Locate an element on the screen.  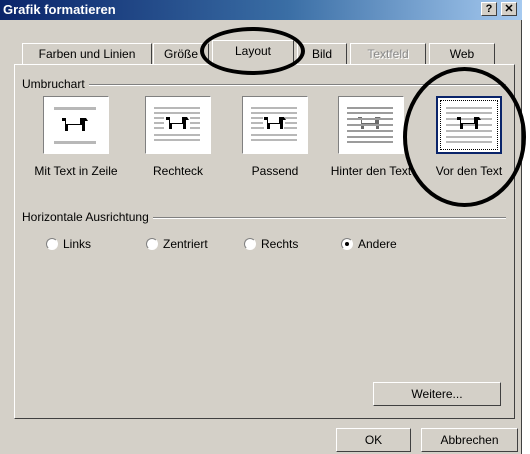
alignment-group-label: Horizontale Ausrichtung is located at coordinates (87, 217).